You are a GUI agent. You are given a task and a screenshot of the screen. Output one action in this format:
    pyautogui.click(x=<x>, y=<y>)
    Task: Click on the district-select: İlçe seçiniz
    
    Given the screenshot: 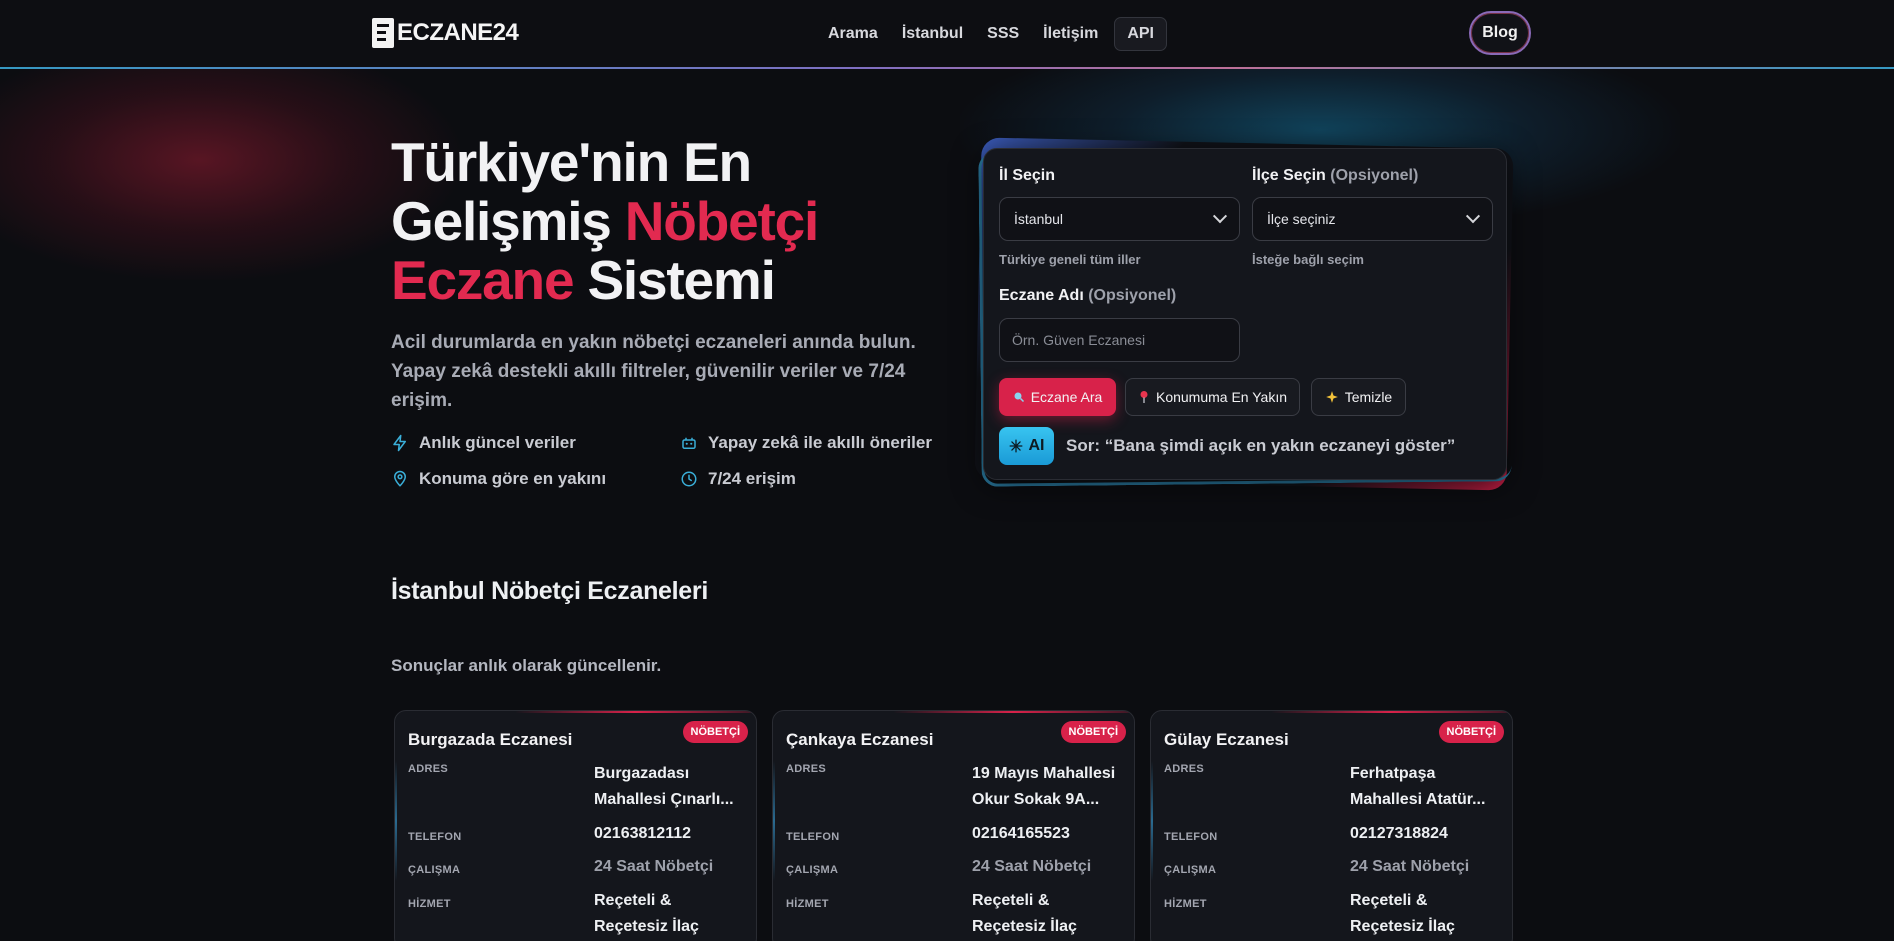 What is the action you would take?
    pyautogui.click(x=1372, y=219)
    